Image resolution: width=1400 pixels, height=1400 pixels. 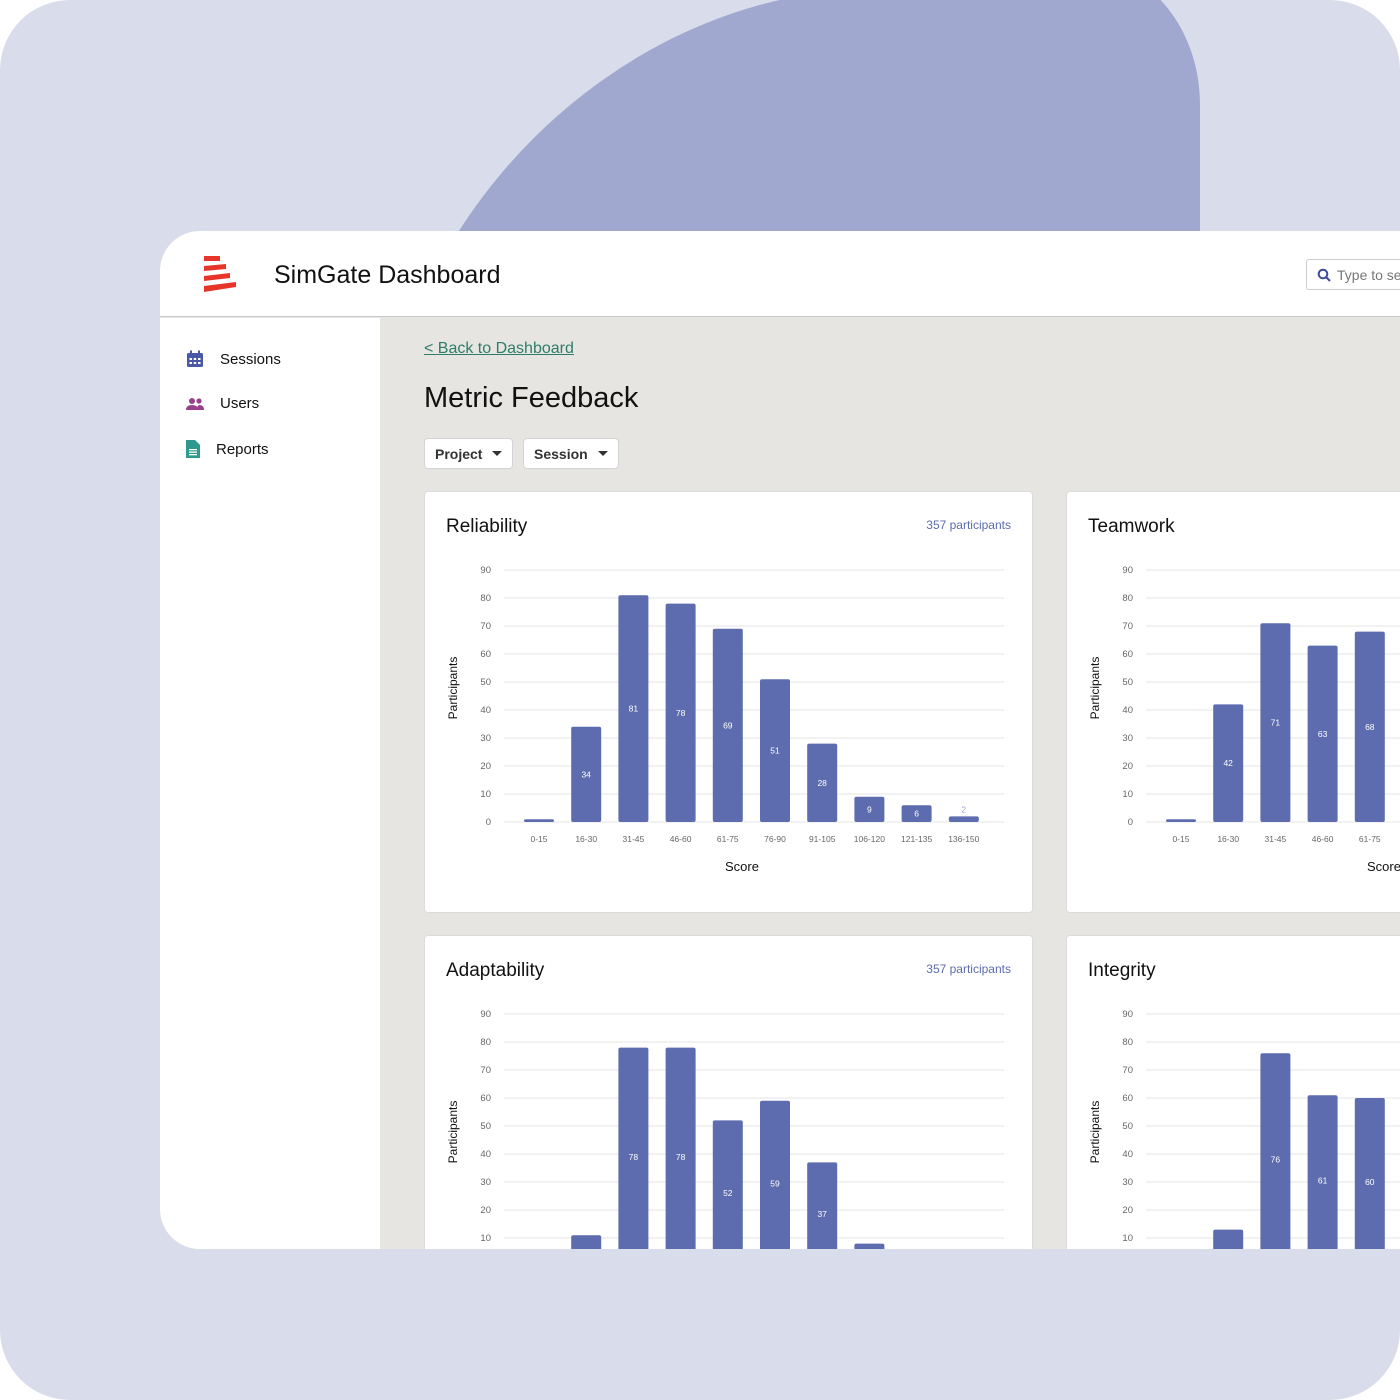 What do you see at coordinates (775, 839) in the screenshot?
I see `x-tick-label: 76-90` at bounding box center [775, 839].